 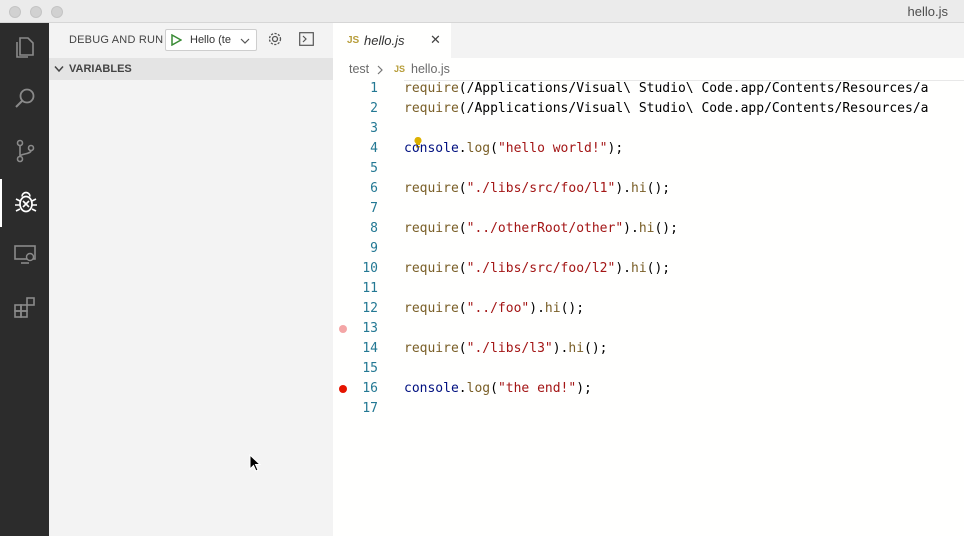 What do you see at coordinates (648, 329) in the screenshot?
I see `code-line: 13` at bounding box center [648, 329].